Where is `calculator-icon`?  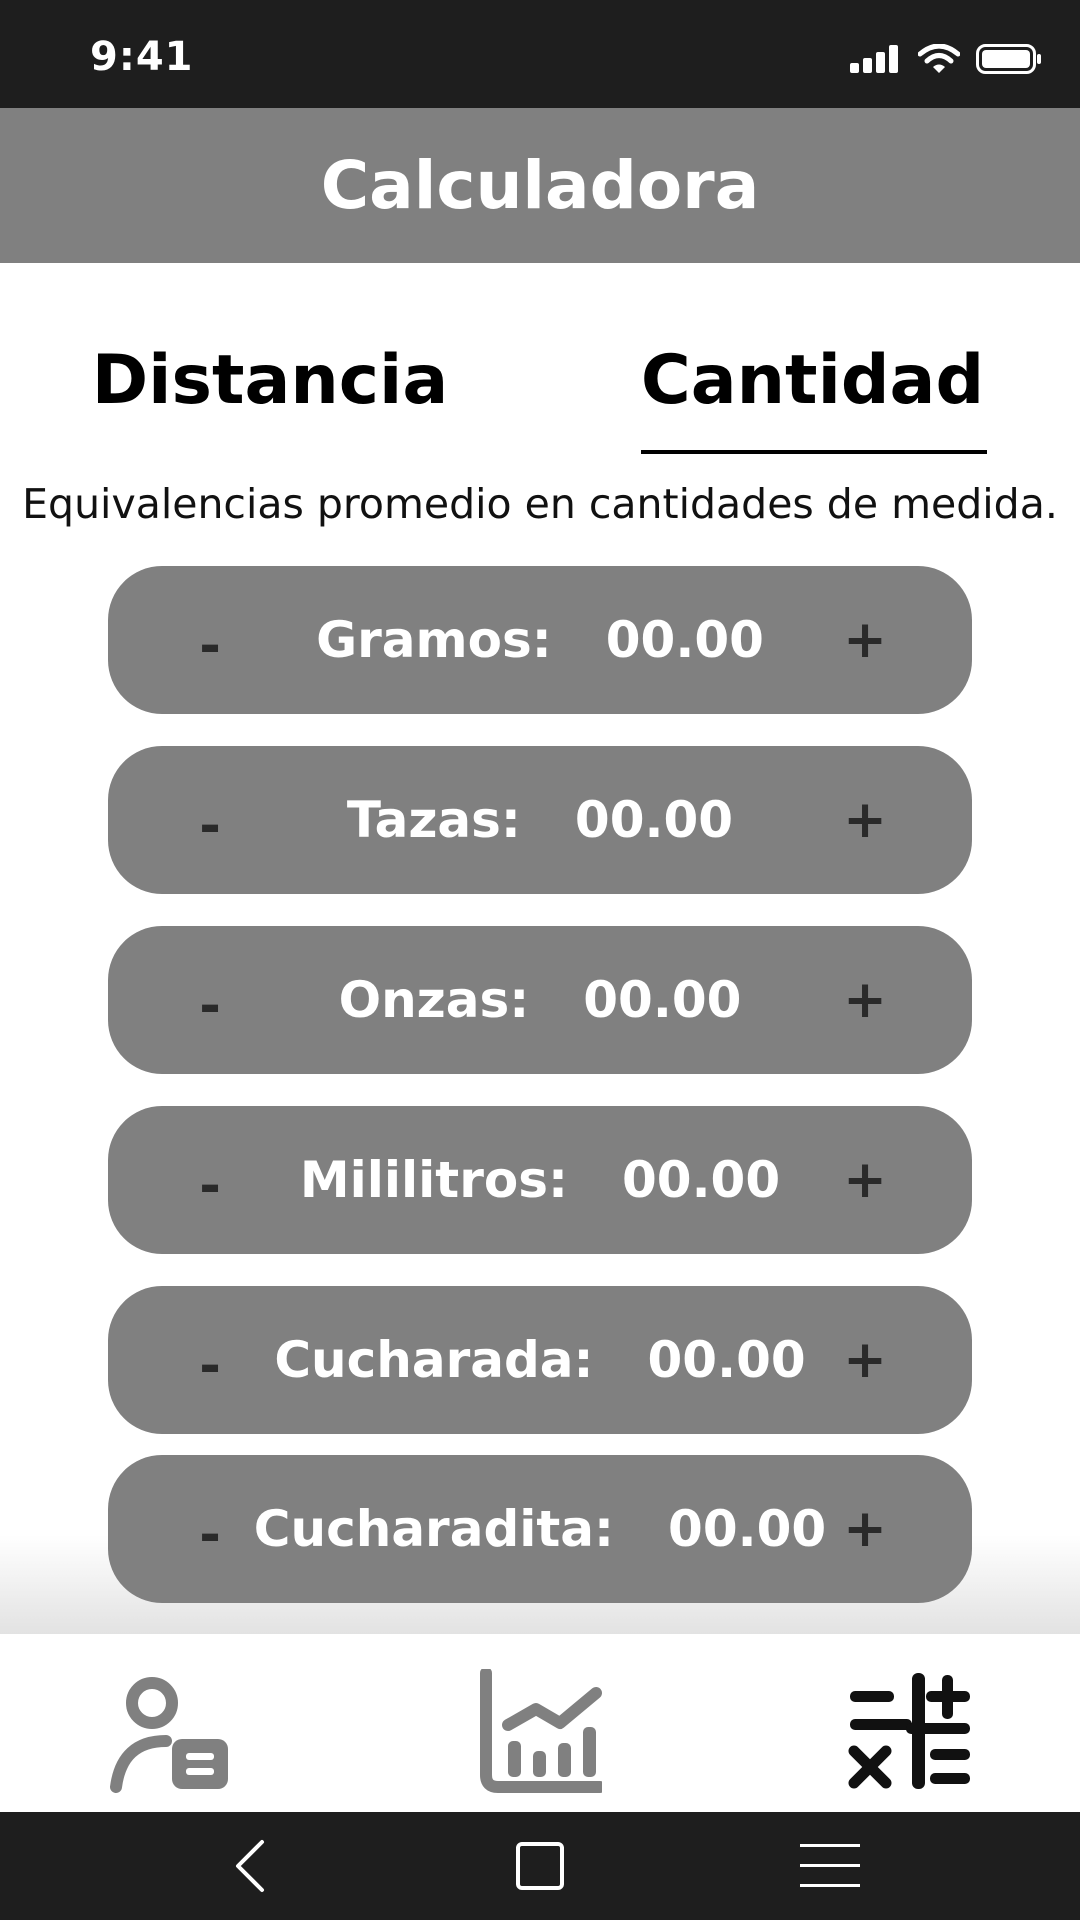 calculator-icon is located at coordinates (909, 1731).